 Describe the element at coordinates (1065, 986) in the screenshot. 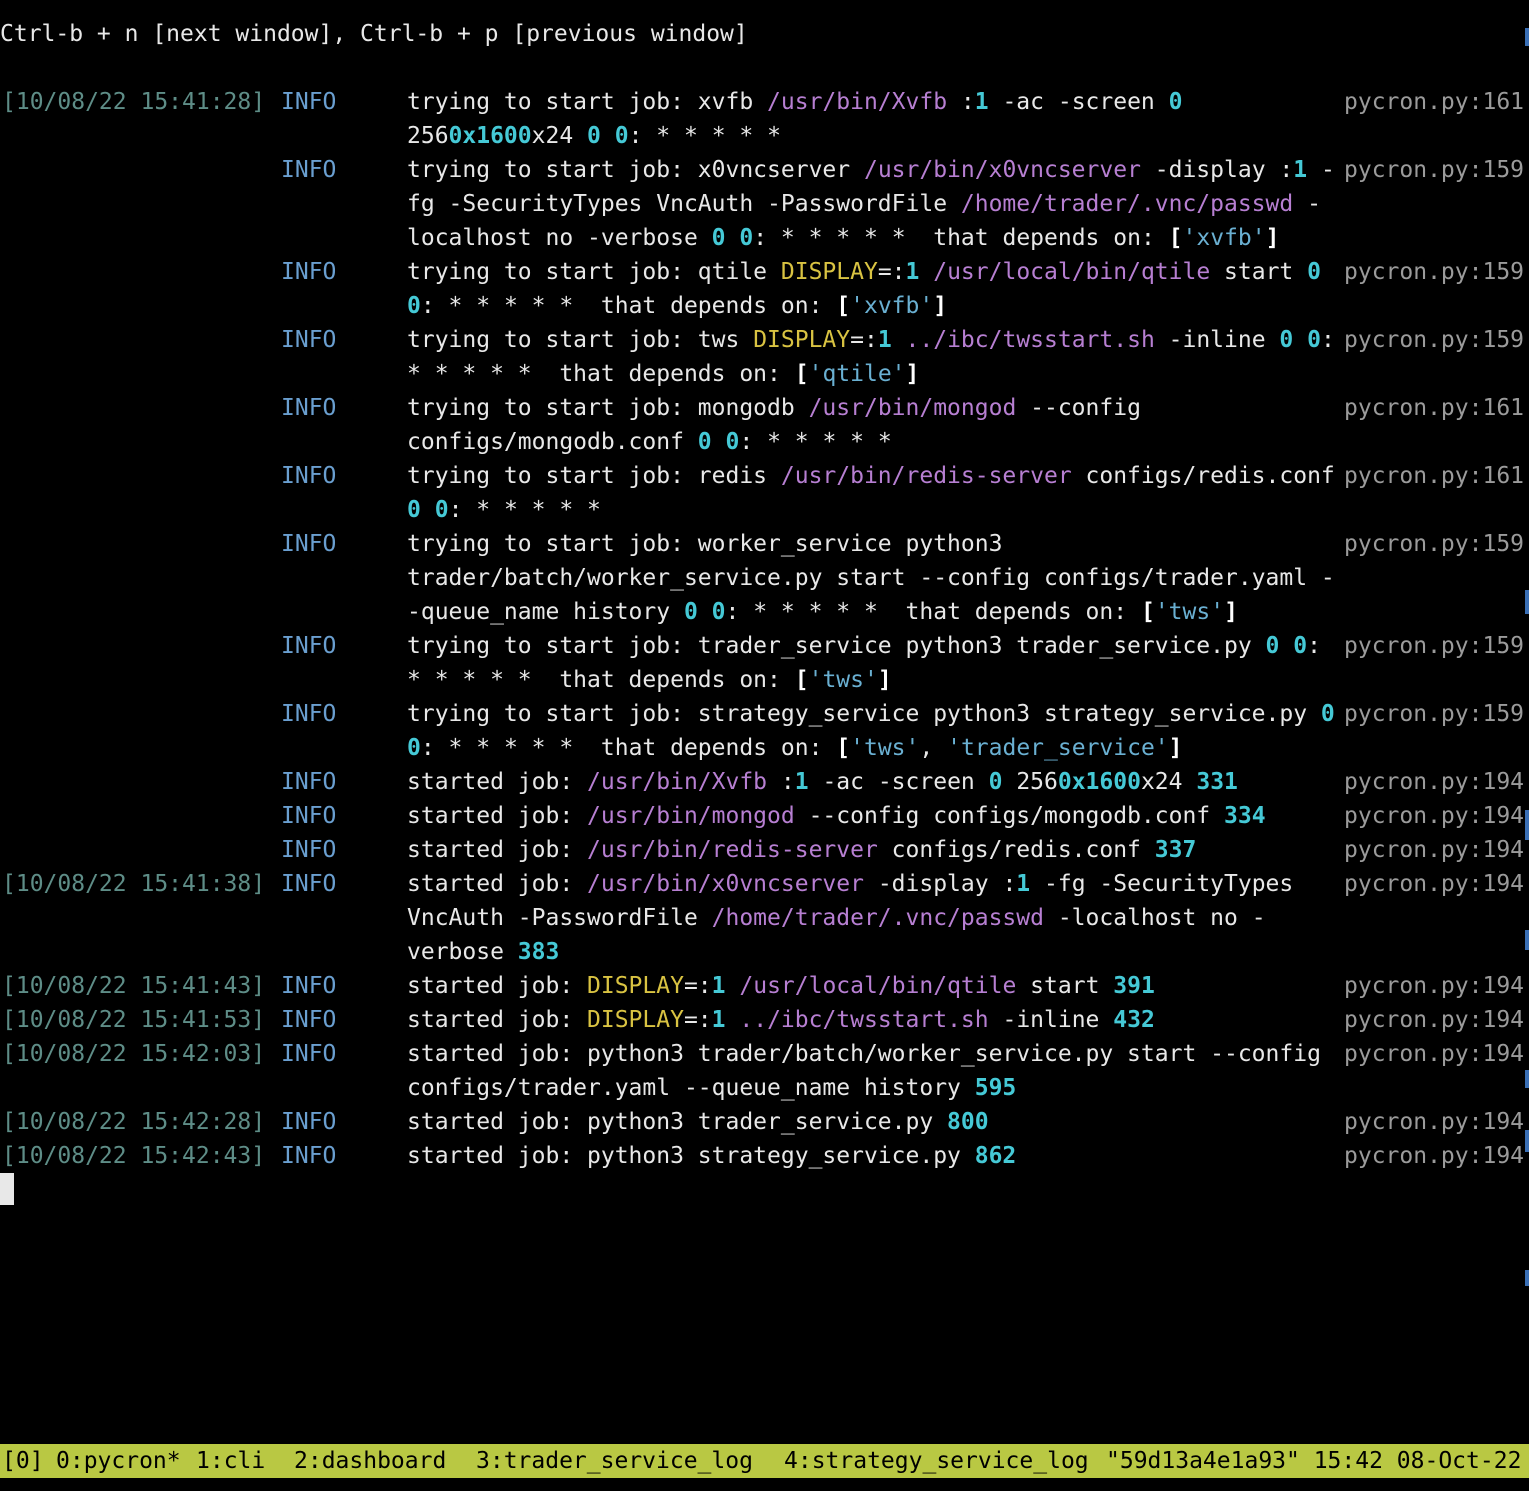

I see `log-message-segment: start` at that location.